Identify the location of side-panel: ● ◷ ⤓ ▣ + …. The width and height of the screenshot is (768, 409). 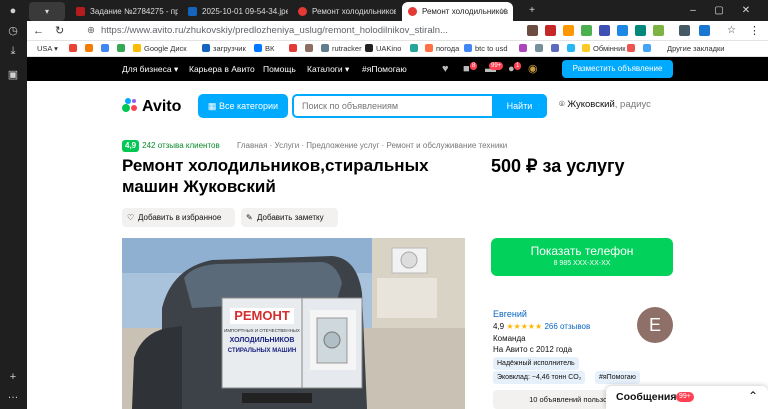
(13, 204).